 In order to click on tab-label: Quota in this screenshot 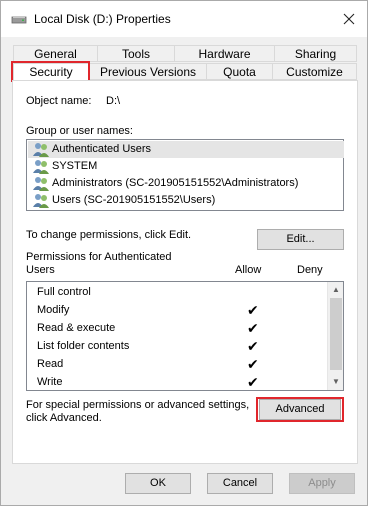, I will do `click(239, 72)`.